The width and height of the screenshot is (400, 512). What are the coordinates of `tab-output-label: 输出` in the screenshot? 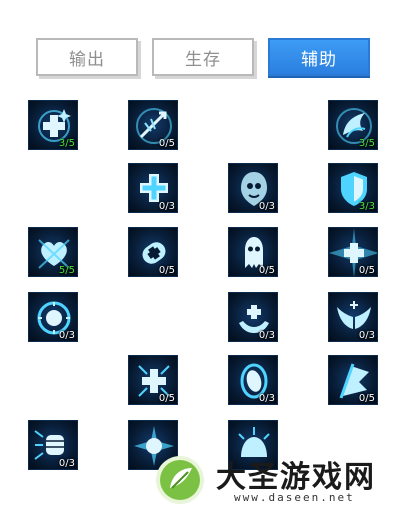 It's located at (87, 59).